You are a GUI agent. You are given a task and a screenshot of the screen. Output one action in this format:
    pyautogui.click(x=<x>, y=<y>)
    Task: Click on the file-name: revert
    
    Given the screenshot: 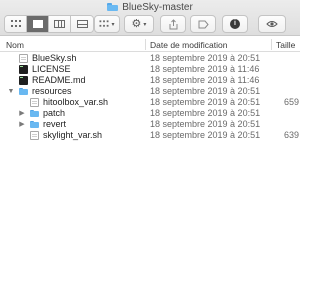 What is the action you would take?
    pyautogui.click(x=55, y=124)
    